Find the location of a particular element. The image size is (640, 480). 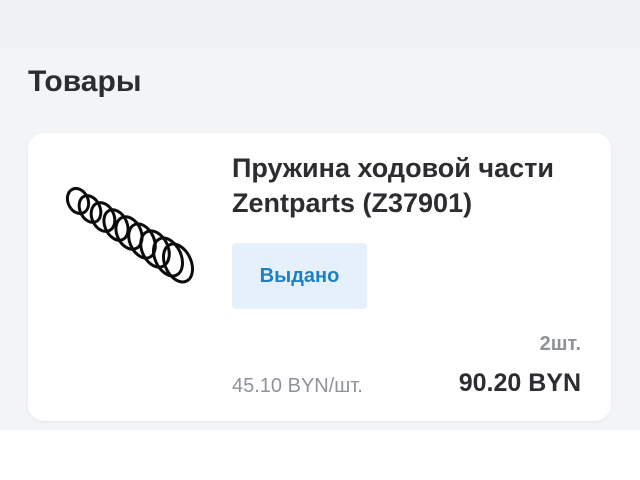

status-label: Выдано is located at coordinates (299, 275).